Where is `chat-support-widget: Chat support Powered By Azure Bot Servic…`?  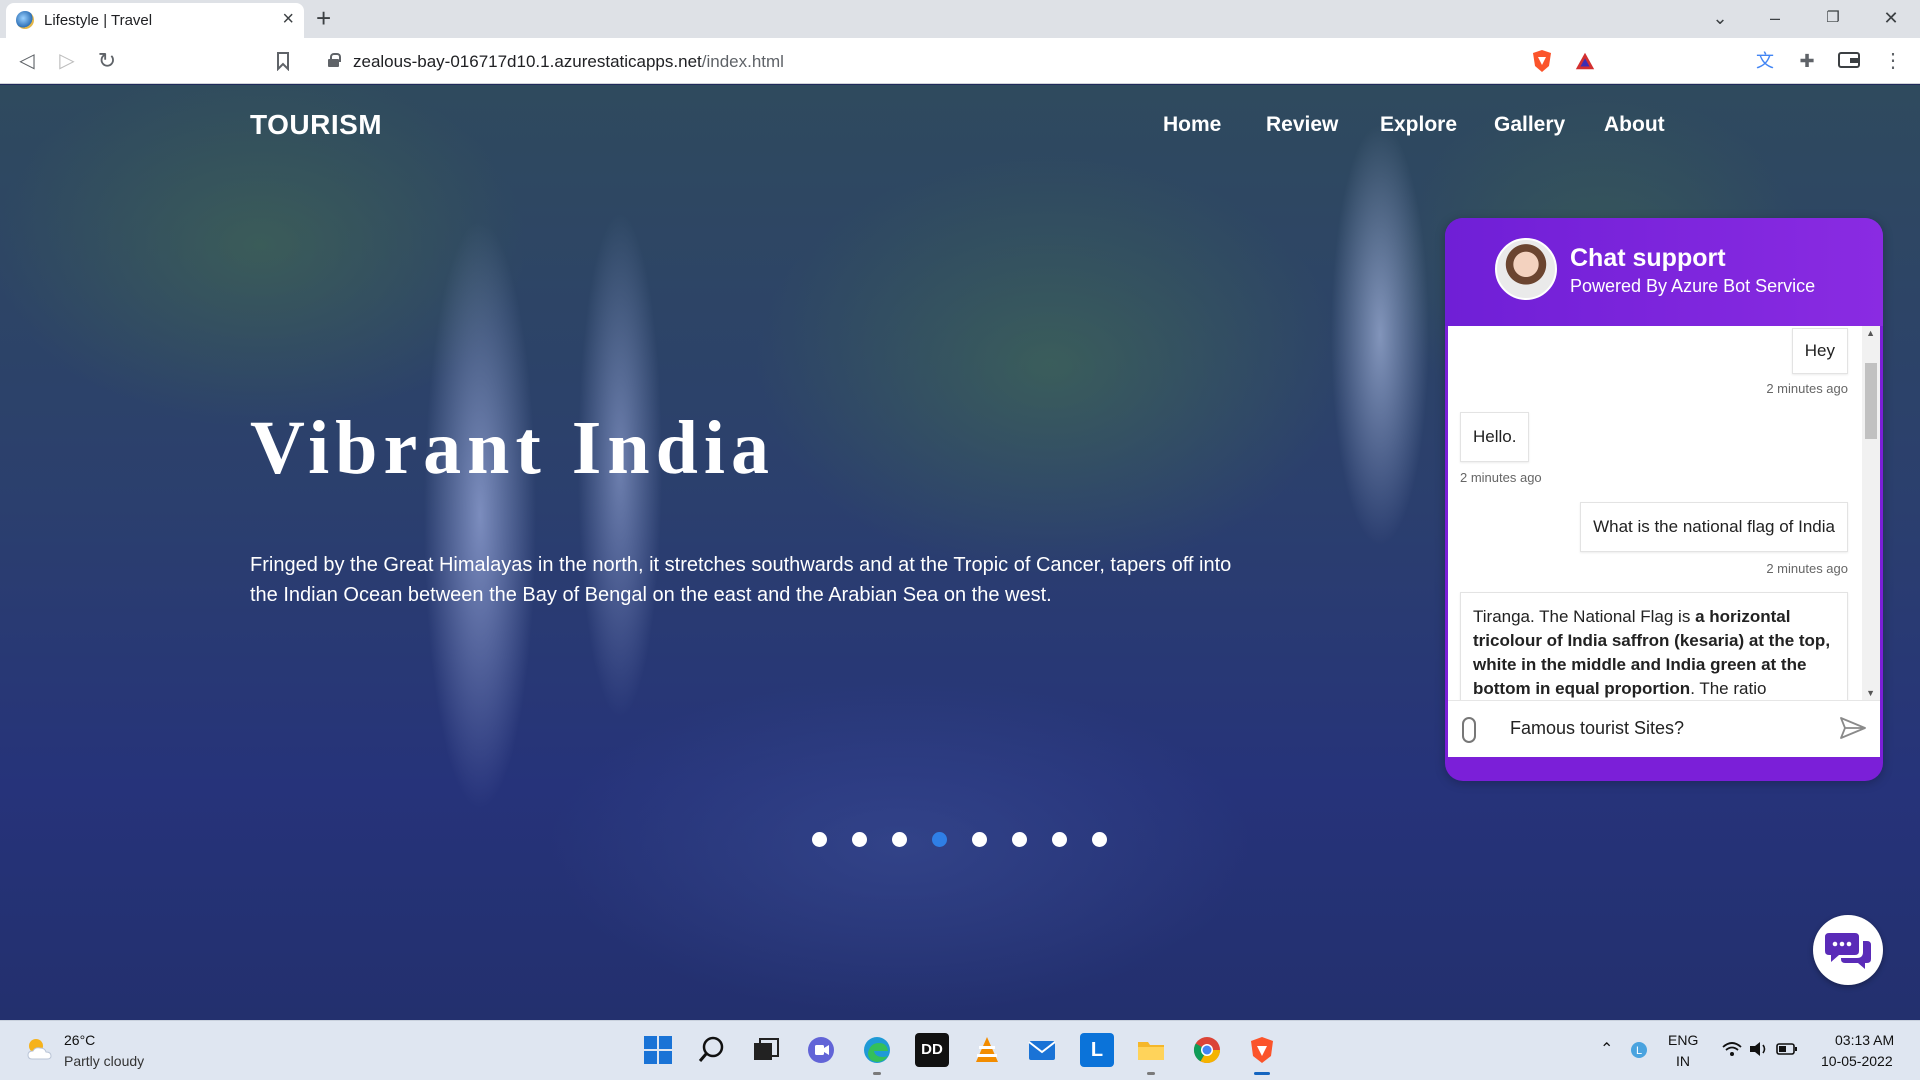
chat-support-widget: Chat support Powered By Azure Bot Servic… is located at coordinates (1664, 499).